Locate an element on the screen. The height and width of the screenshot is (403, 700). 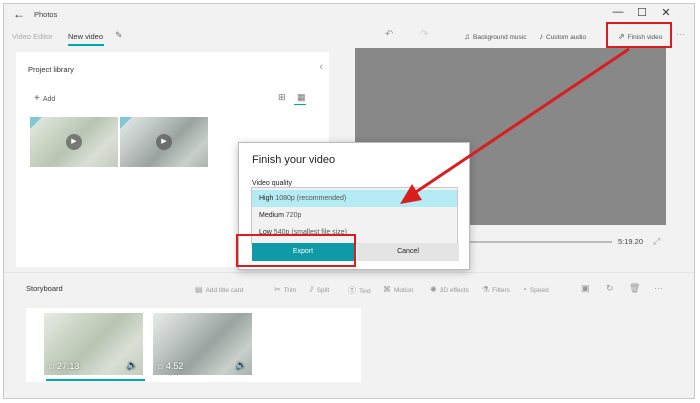
storyboard-clip: □ 27.13 🔈 is located at coordinates (93, 344).